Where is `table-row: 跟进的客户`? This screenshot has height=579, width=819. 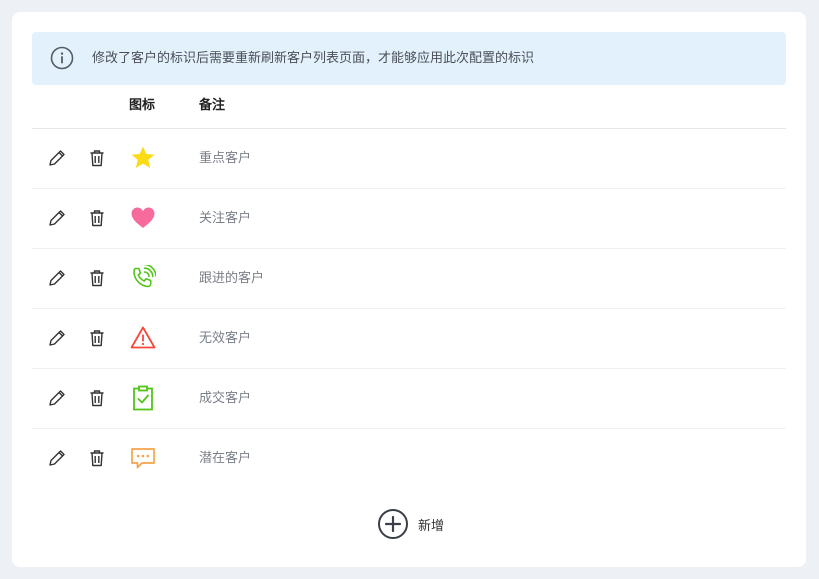 table-row: 跟进的客户 is located at coordinates (409, 279).